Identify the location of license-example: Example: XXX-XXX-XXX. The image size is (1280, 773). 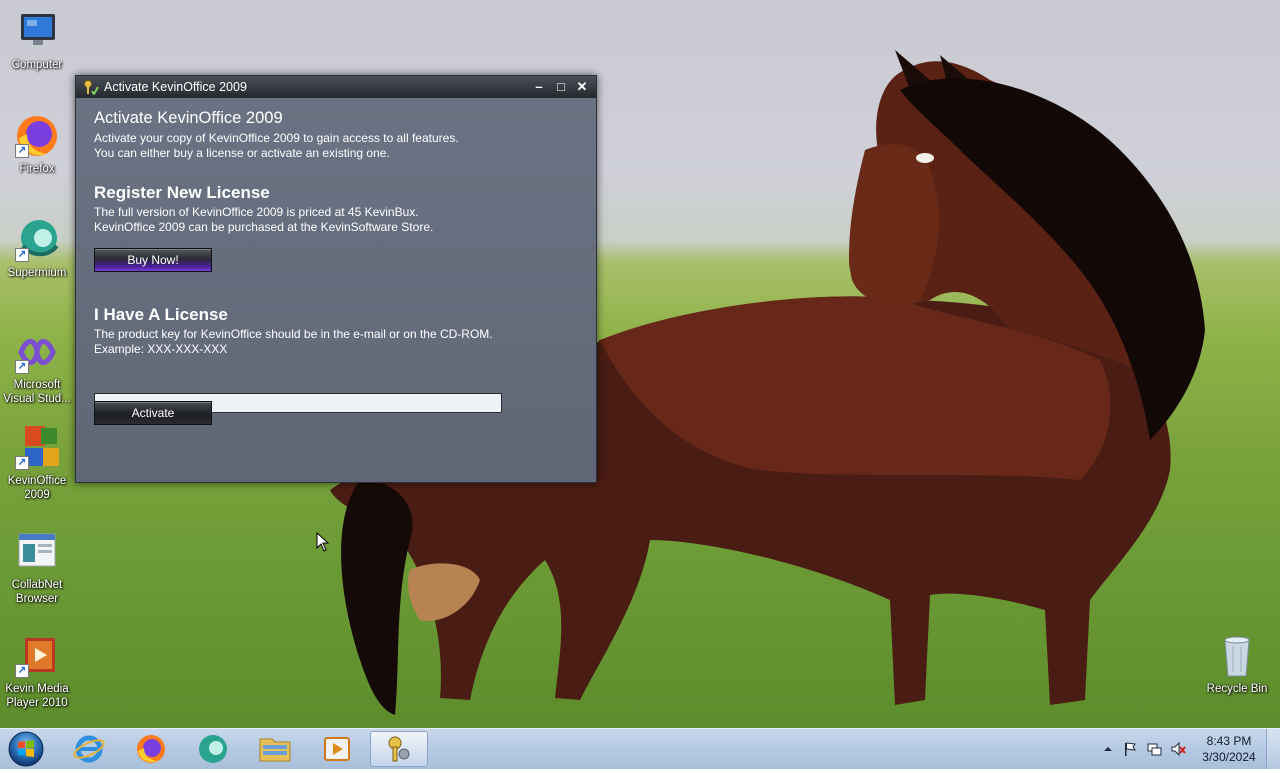
(161, 349).